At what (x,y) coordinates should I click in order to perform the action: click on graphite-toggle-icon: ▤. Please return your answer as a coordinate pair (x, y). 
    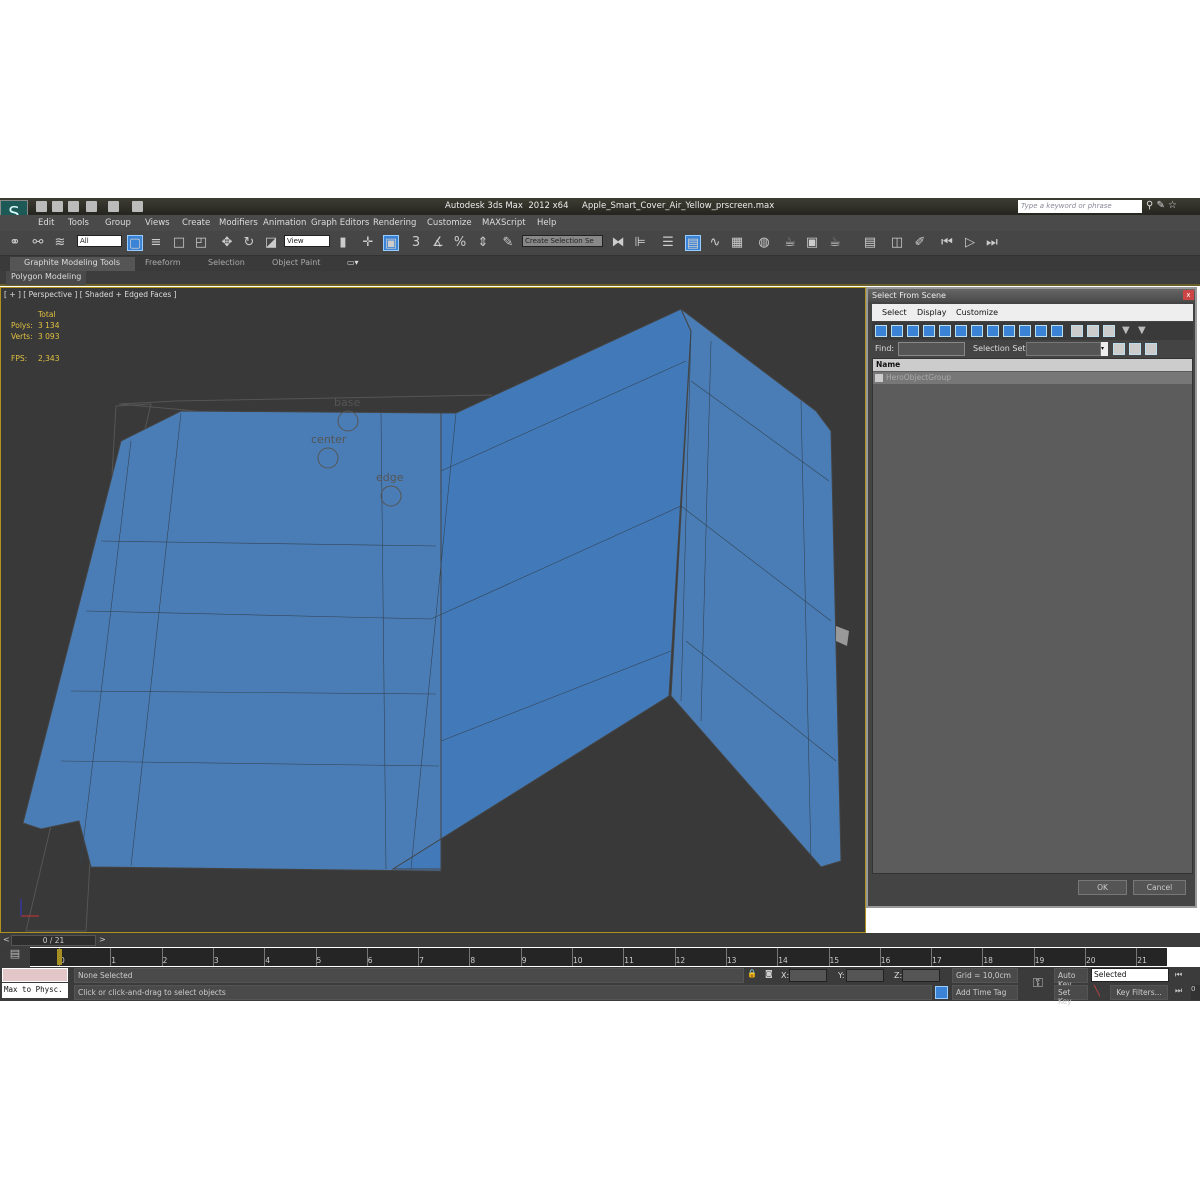
    Looking at the image, I should click on (693, 243).